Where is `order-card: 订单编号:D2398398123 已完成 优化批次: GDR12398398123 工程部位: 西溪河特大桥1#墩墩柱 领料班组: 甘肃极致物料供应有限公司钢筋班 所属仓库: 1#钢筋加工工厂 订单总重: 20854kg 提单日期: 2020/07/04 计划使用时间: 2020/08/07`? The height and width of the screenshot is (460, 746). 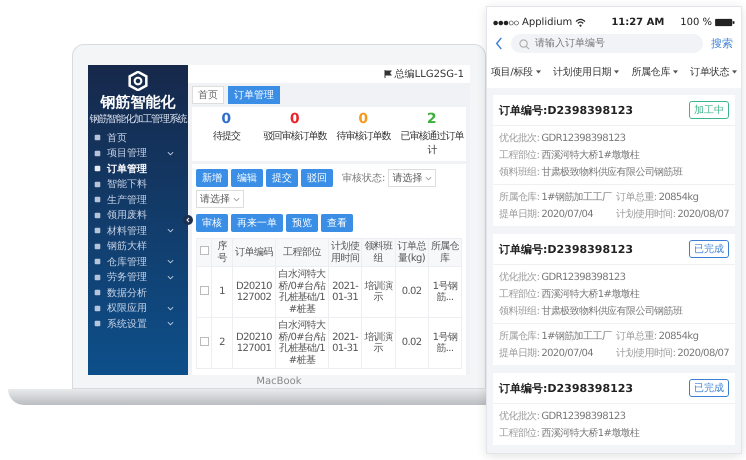 order-card: 订单编号:D2398398123 已完成 优化批次: GDR12398398123 工程部位: 西溪河特大桥1#墩墩柱 领料班组: 甘肃极致物料供应有限公司钢筋班 所属仓库: 1#钢筋加工工厂 订单总重: 20854kg 提单日期: 2020/07/04 计划使用时间: 2020/08/07 is located at coordinates (614, 299).